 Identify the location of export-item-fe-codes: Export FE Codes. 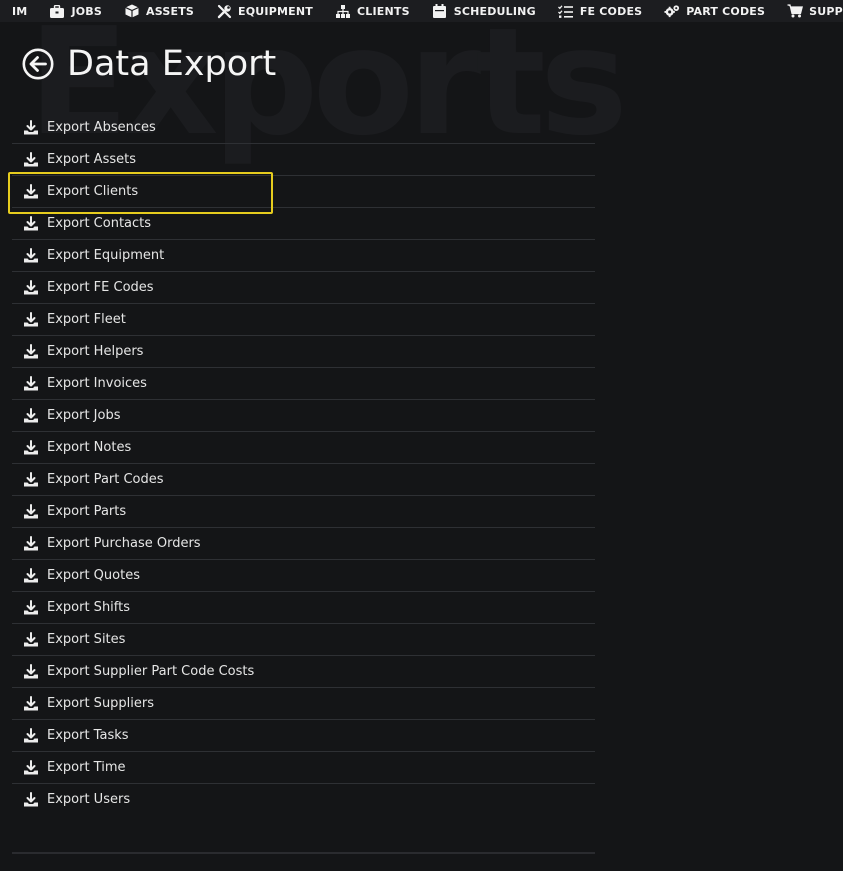
(303, 288).